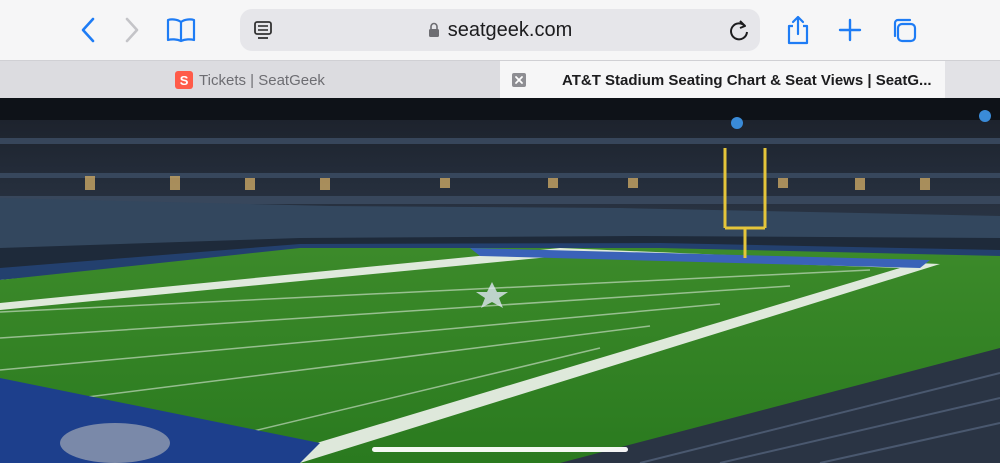  What do you see at coordinates (500, 449) in the screenshot?
I see `home-indicator` at bounding box center [500, 449].